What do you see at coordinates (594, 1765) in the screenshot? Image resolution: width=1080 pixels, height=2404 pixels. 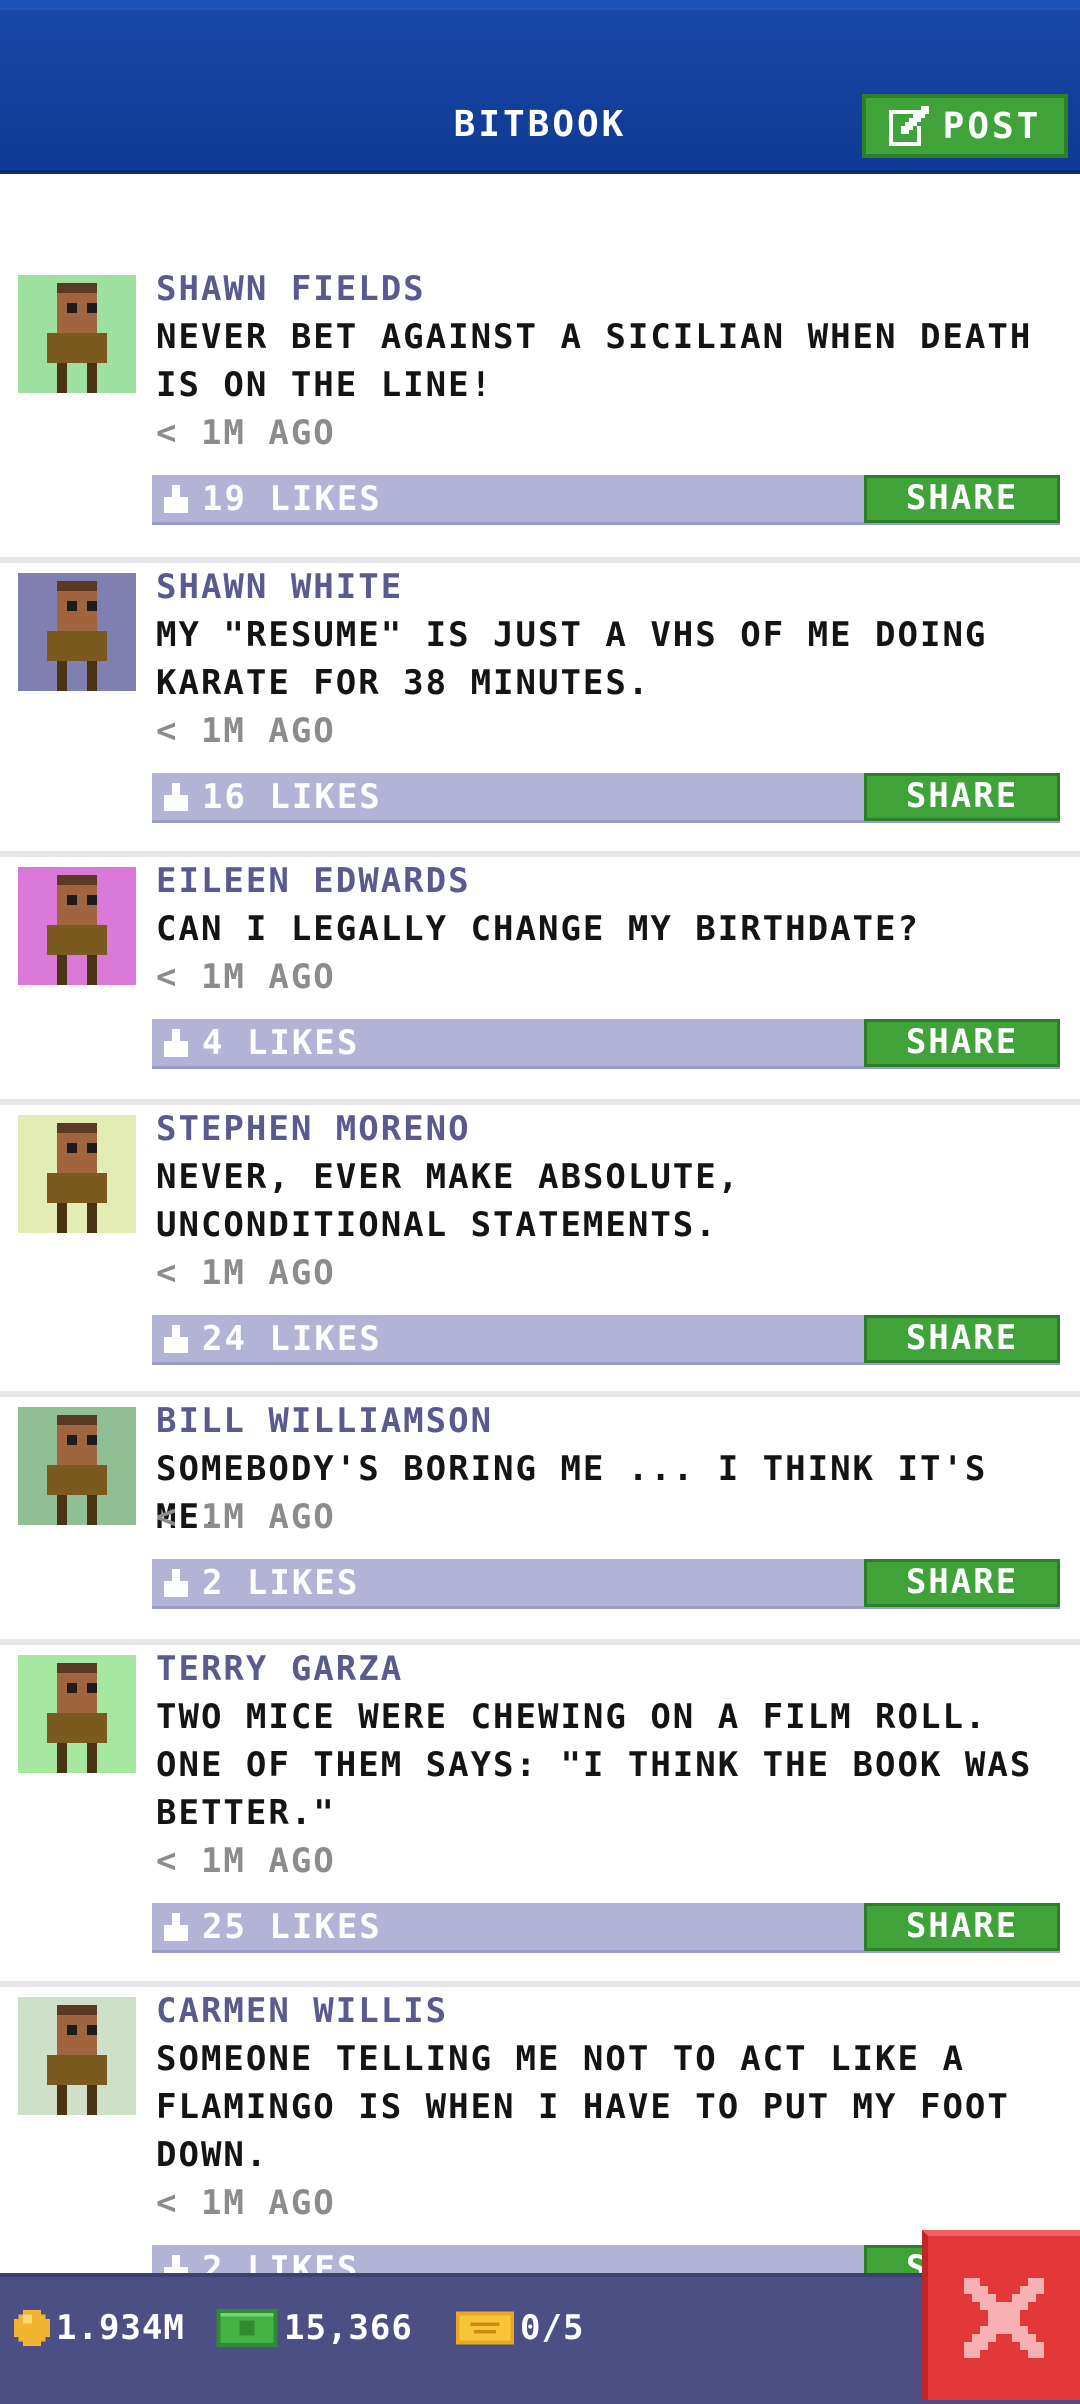 I see `post-message-line: ONE OF THEM SAYS: "I THINK THE BOOK WAS` at bounding box center [594, 1765].